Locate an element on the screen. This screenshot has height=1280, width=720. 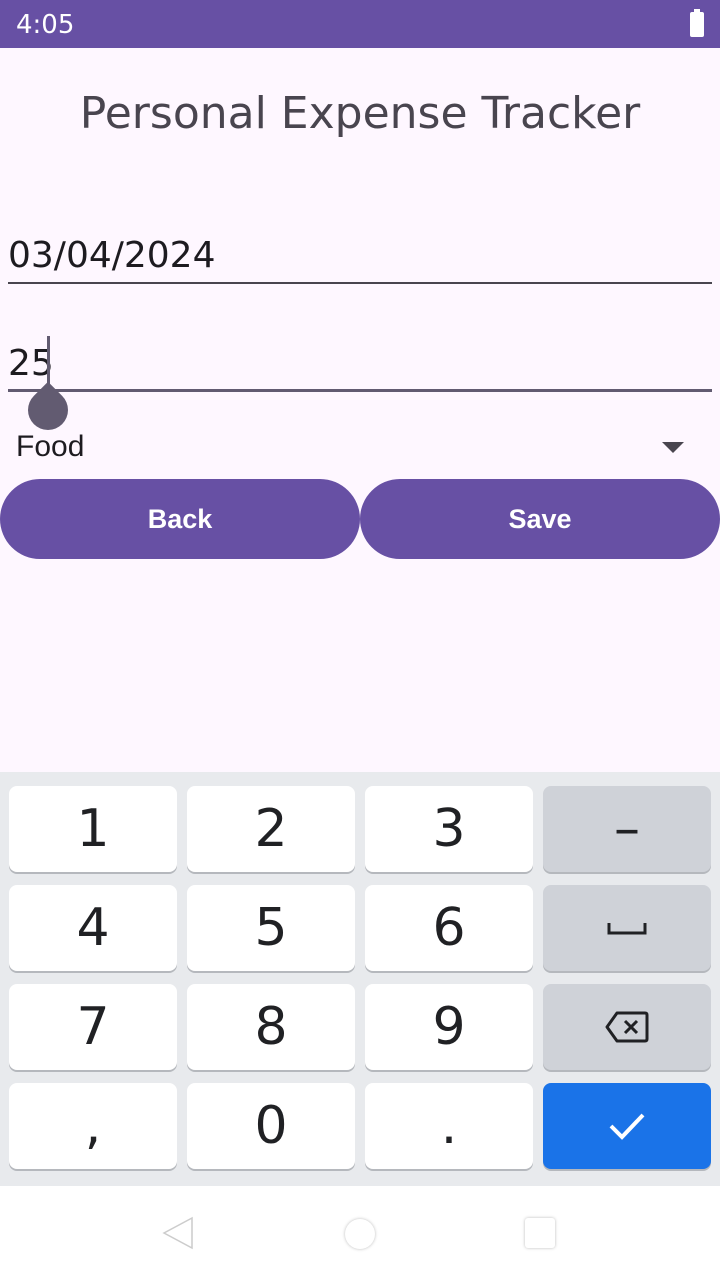
backspace-icon is located at coordinates (627, 1027).